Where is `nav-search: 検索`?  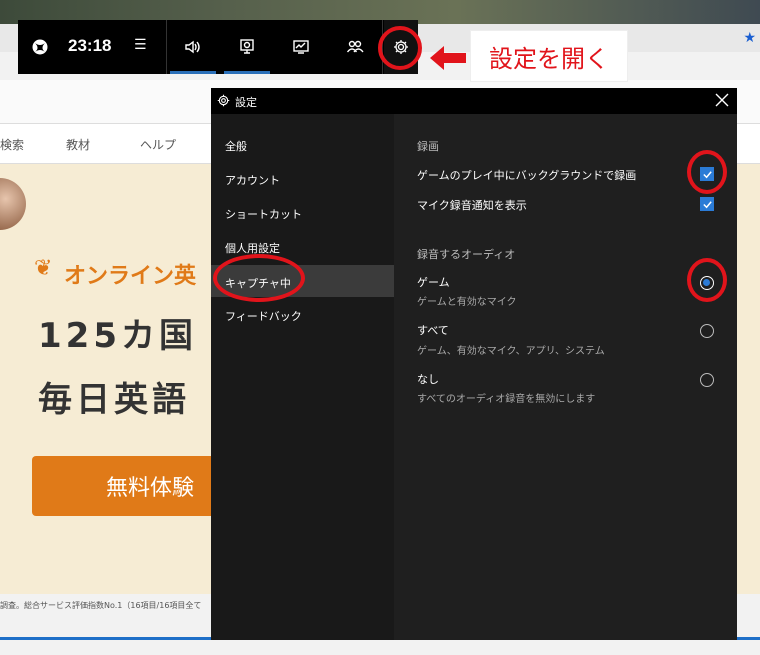 nav-search: 検索 is located at coordinates (12, 144).